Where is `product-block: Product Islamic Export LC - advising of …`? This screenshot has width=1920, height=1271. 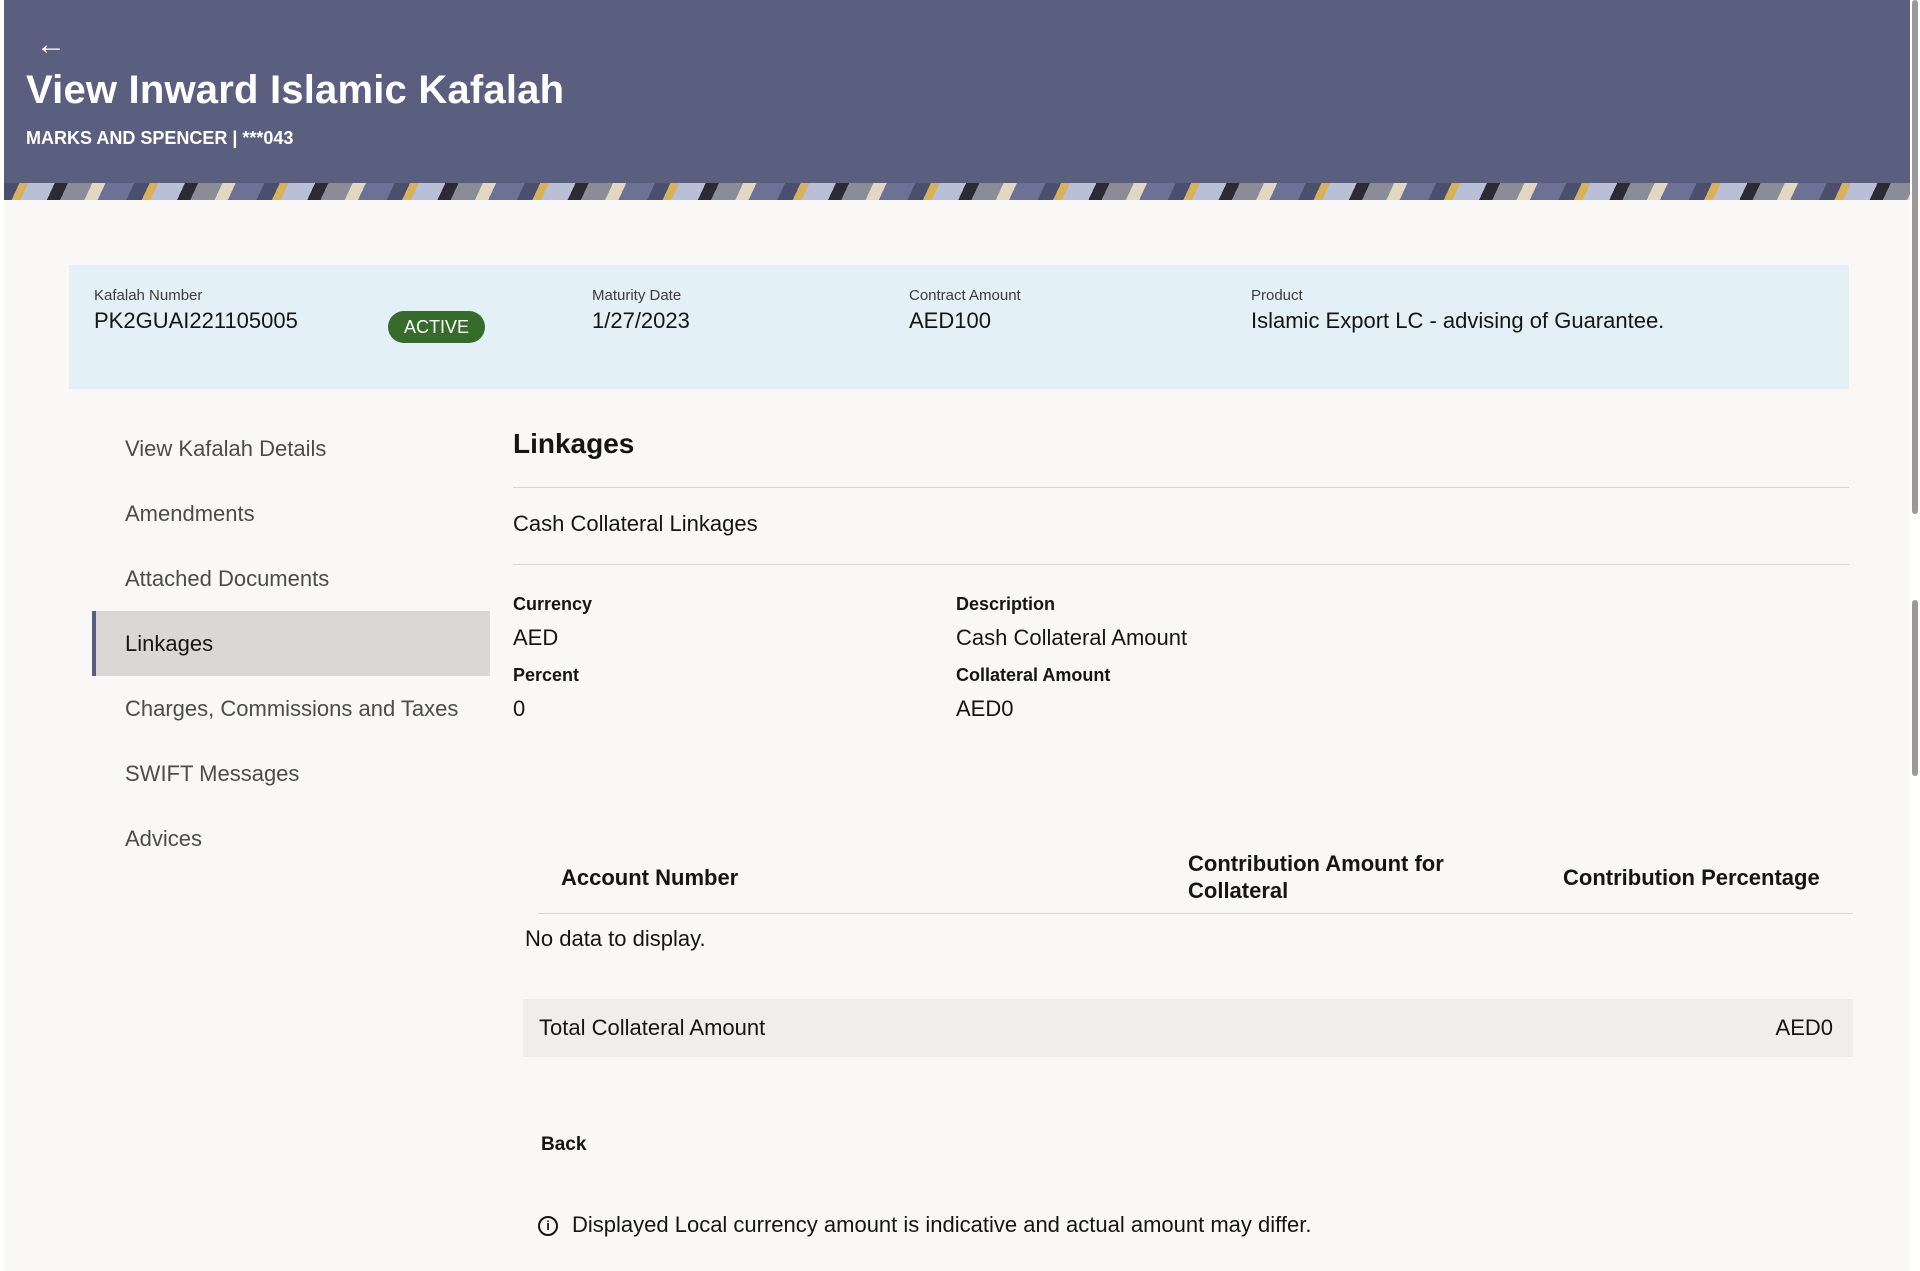
product-block: Product Islamic Export LC - advising of … is located at coordinates (1457, 310).